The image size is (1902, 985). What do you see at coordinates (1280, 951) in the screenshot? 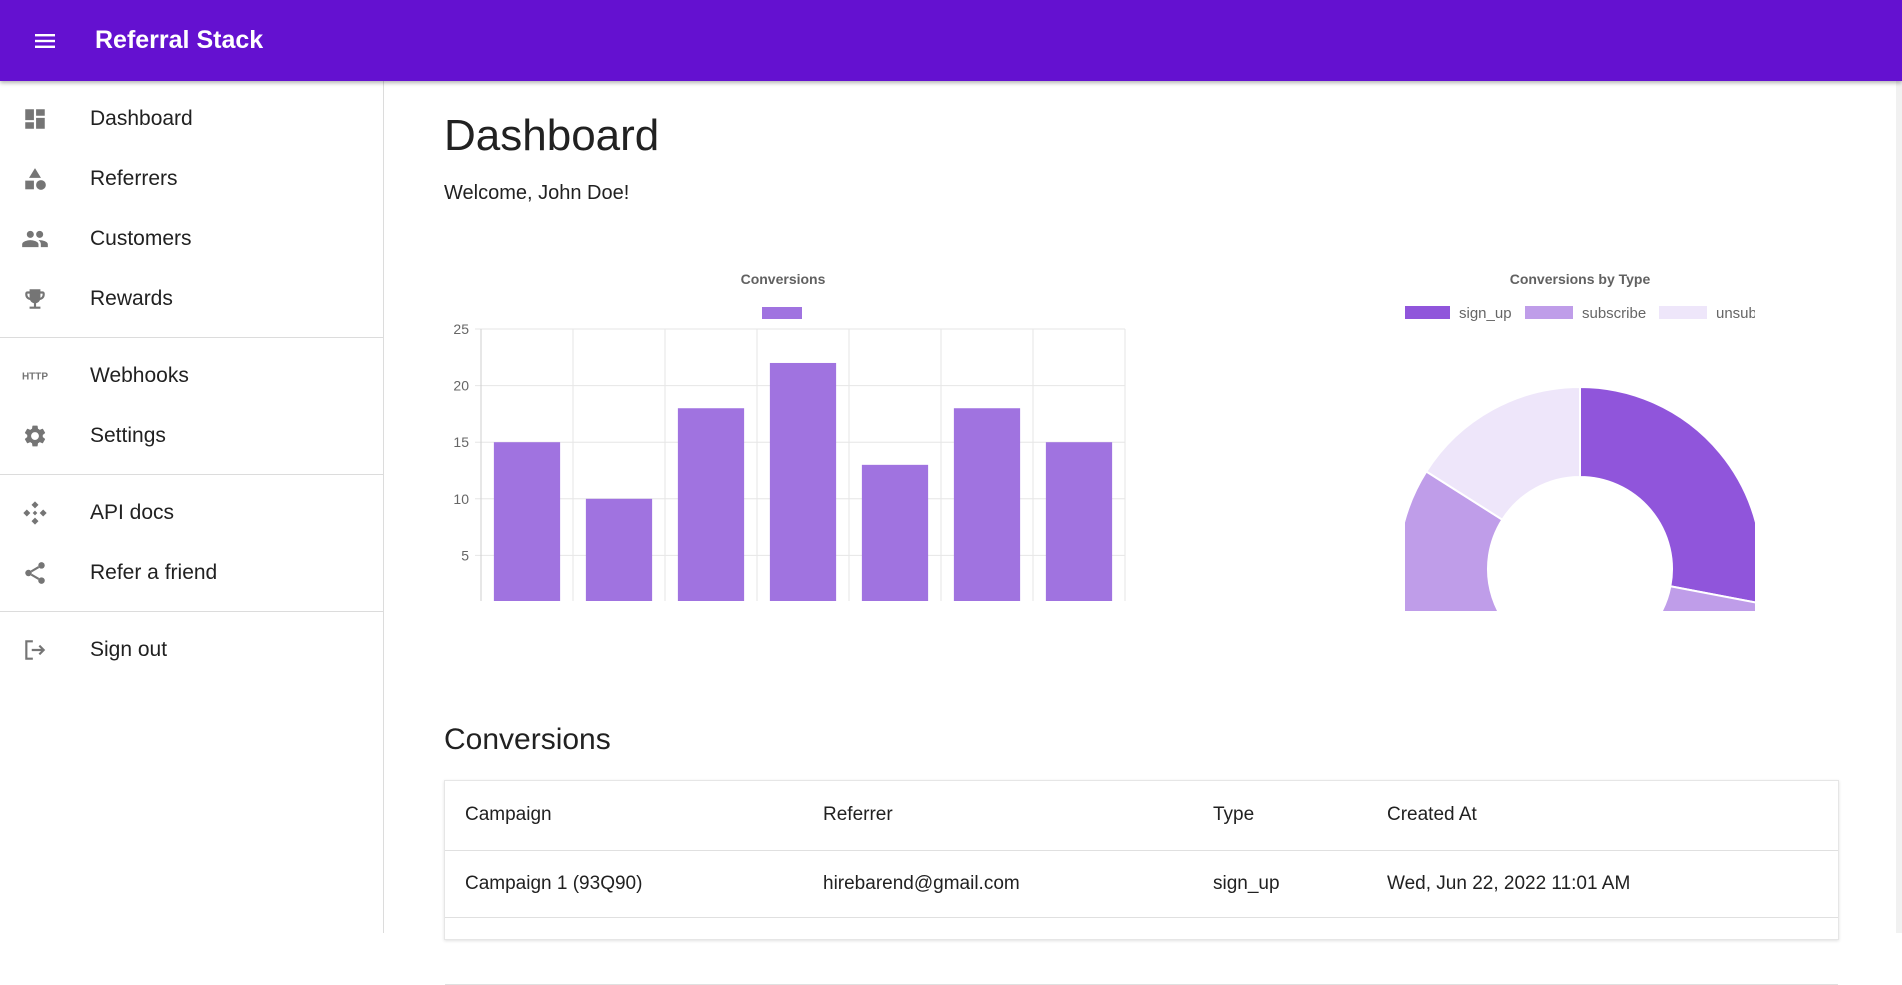
I see `cell-type` at bounding box center [1280, 951].